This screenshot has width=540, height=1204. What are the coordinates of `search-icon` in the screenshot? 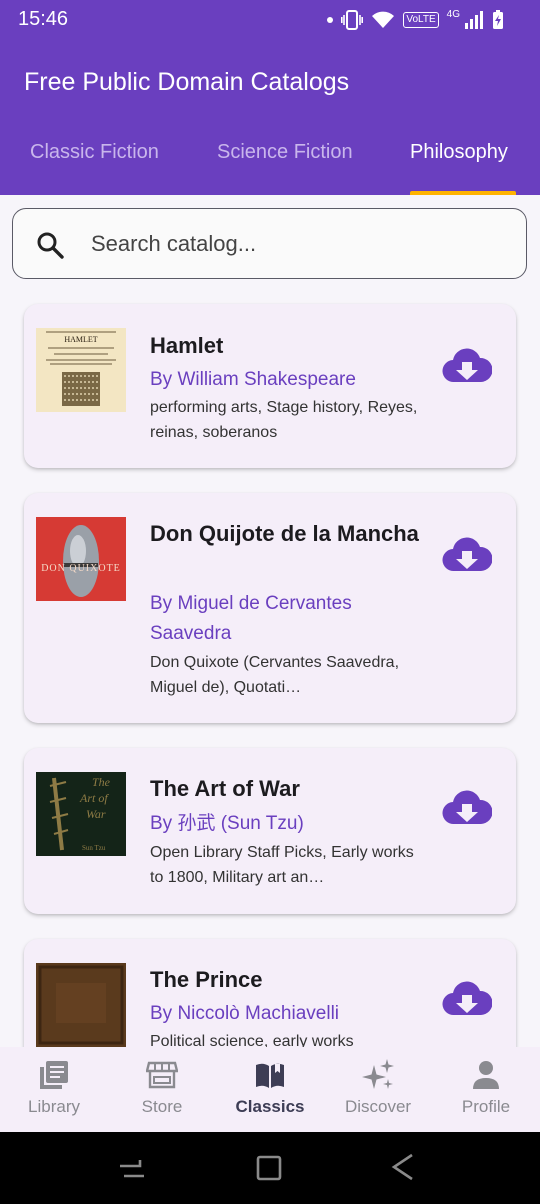 It's located at (50, 245).